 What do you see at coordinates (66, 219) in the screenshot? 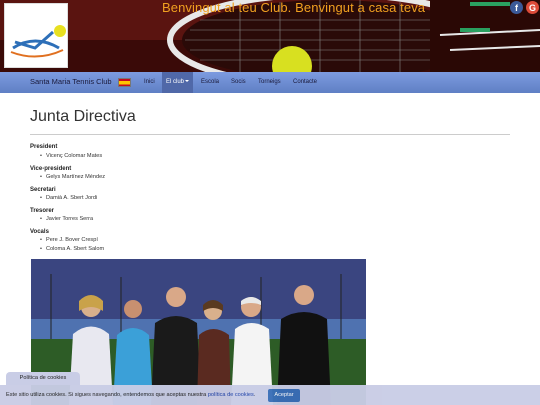
I see `member-tresorer: Javier Torres Serra` at bounding box center [66, 219].